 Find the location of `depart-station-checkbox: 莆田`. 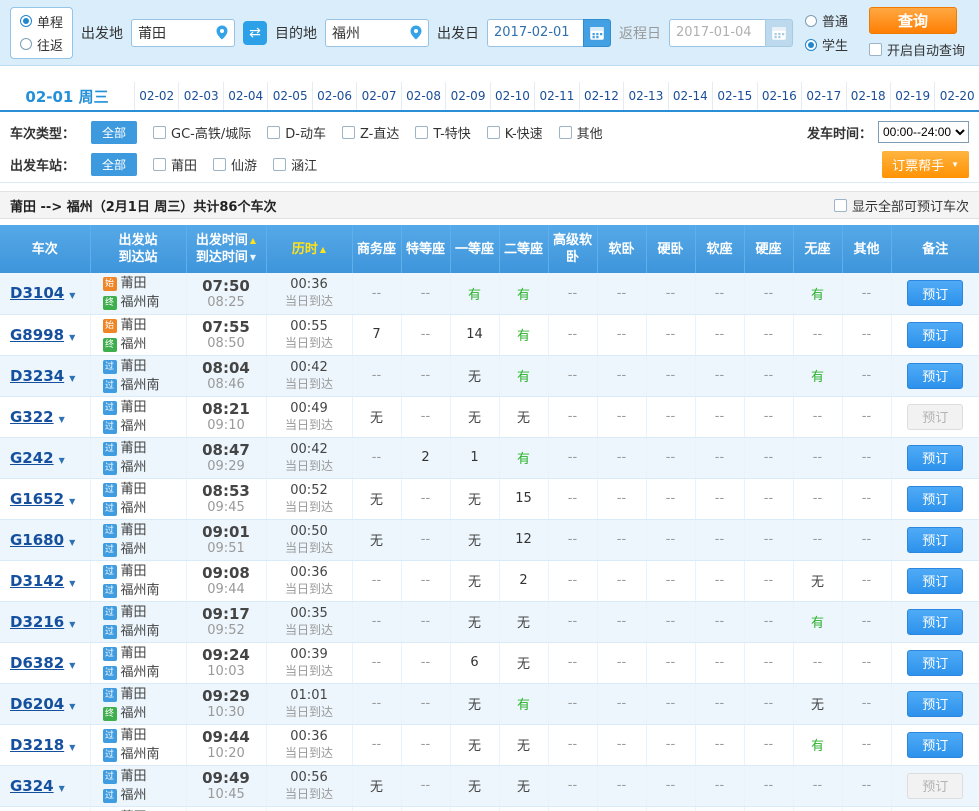

depart-station-checkbox: 莆田 is located at coordinates (175, 164).